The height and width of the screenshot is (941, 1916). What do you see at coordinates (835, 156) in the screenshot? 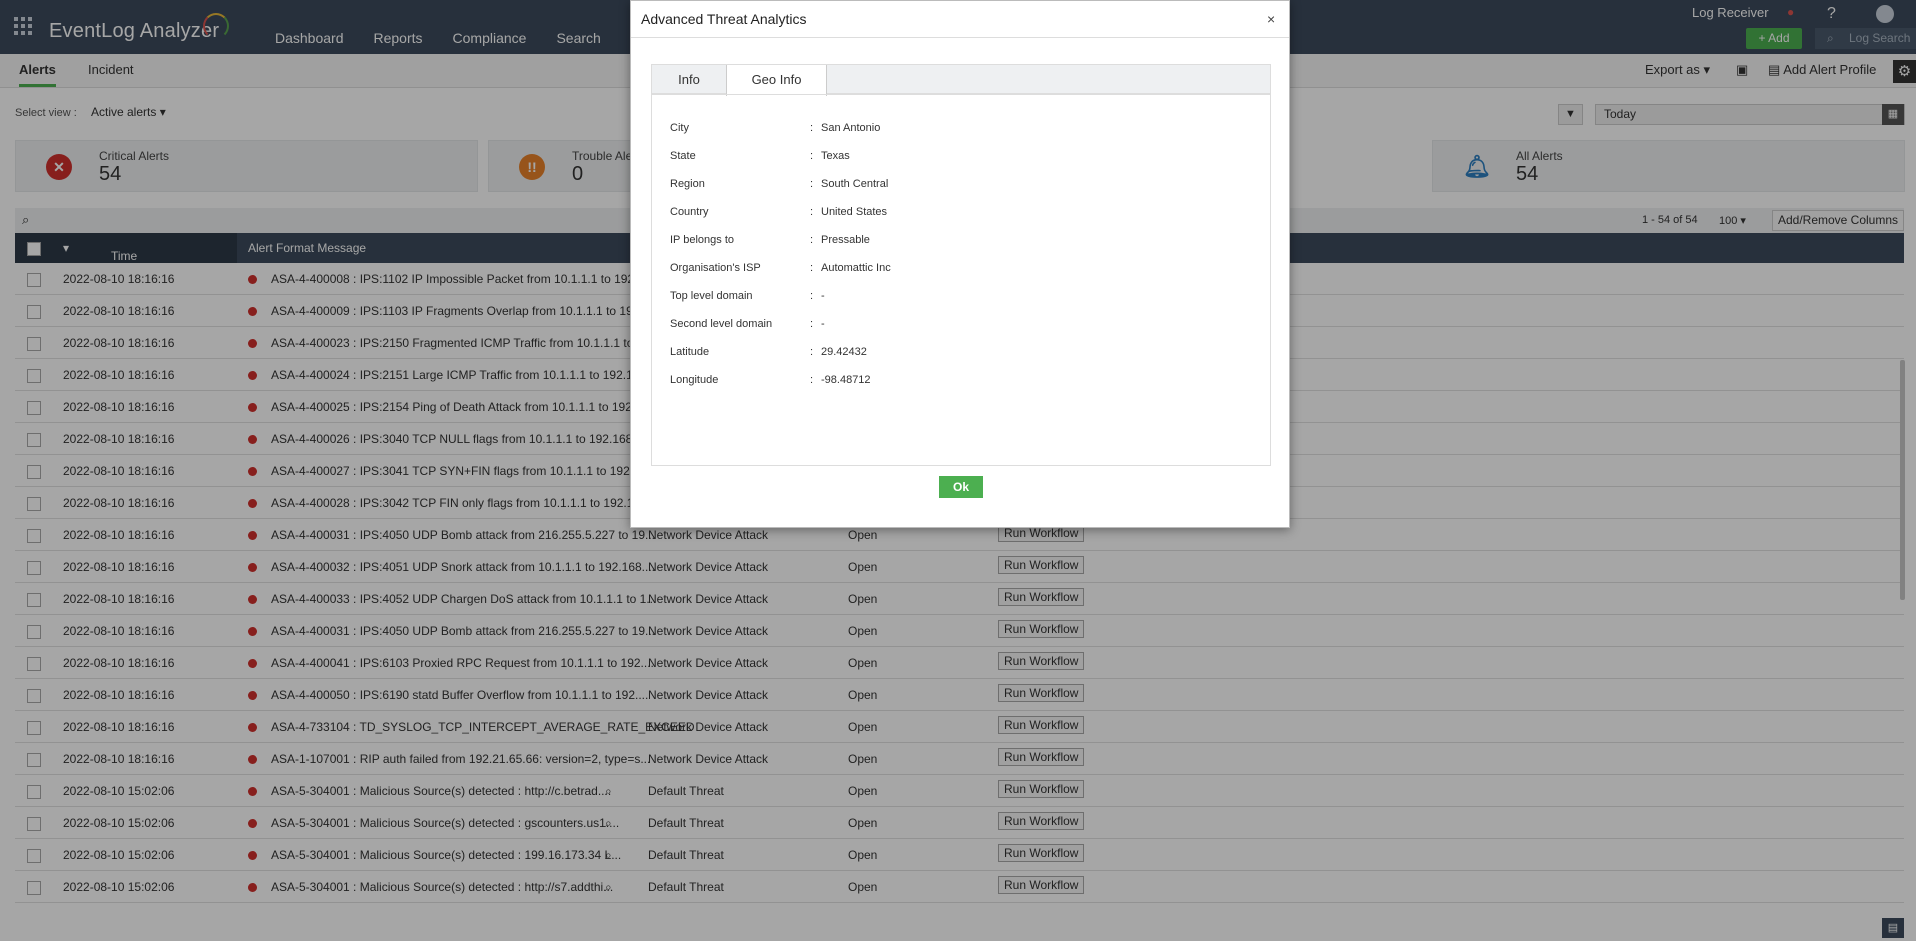
I see `geo-value: Texas` at bounding box center [835, 156].